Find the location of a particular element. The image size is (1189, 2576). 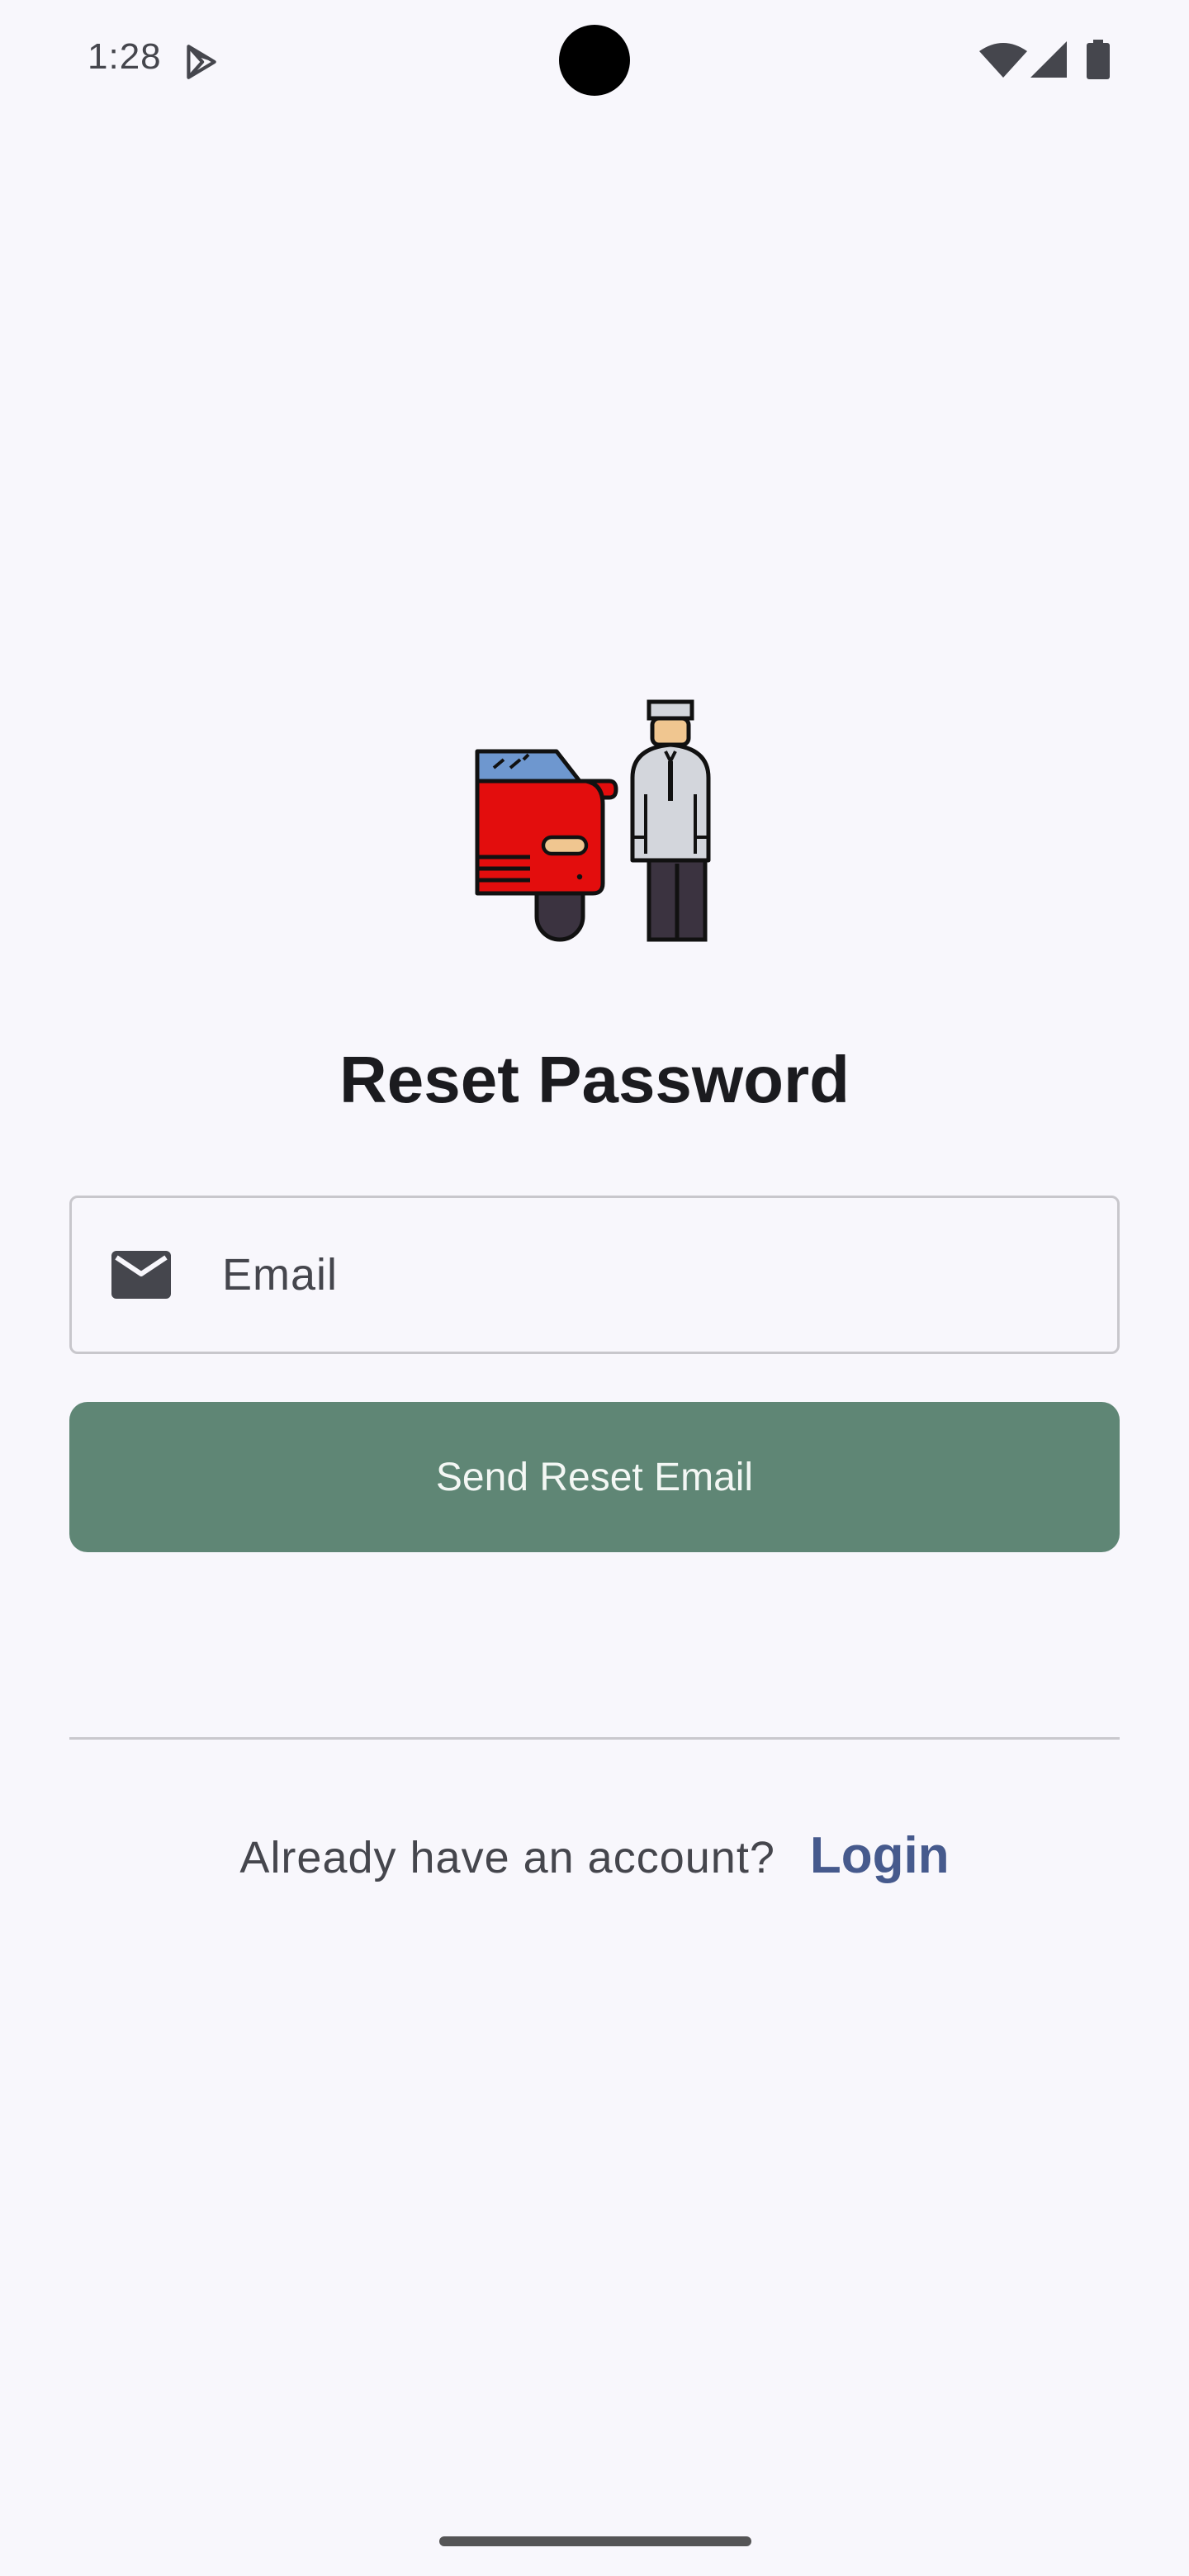

status-time: 1:28 is located at coordinates (125, 56).